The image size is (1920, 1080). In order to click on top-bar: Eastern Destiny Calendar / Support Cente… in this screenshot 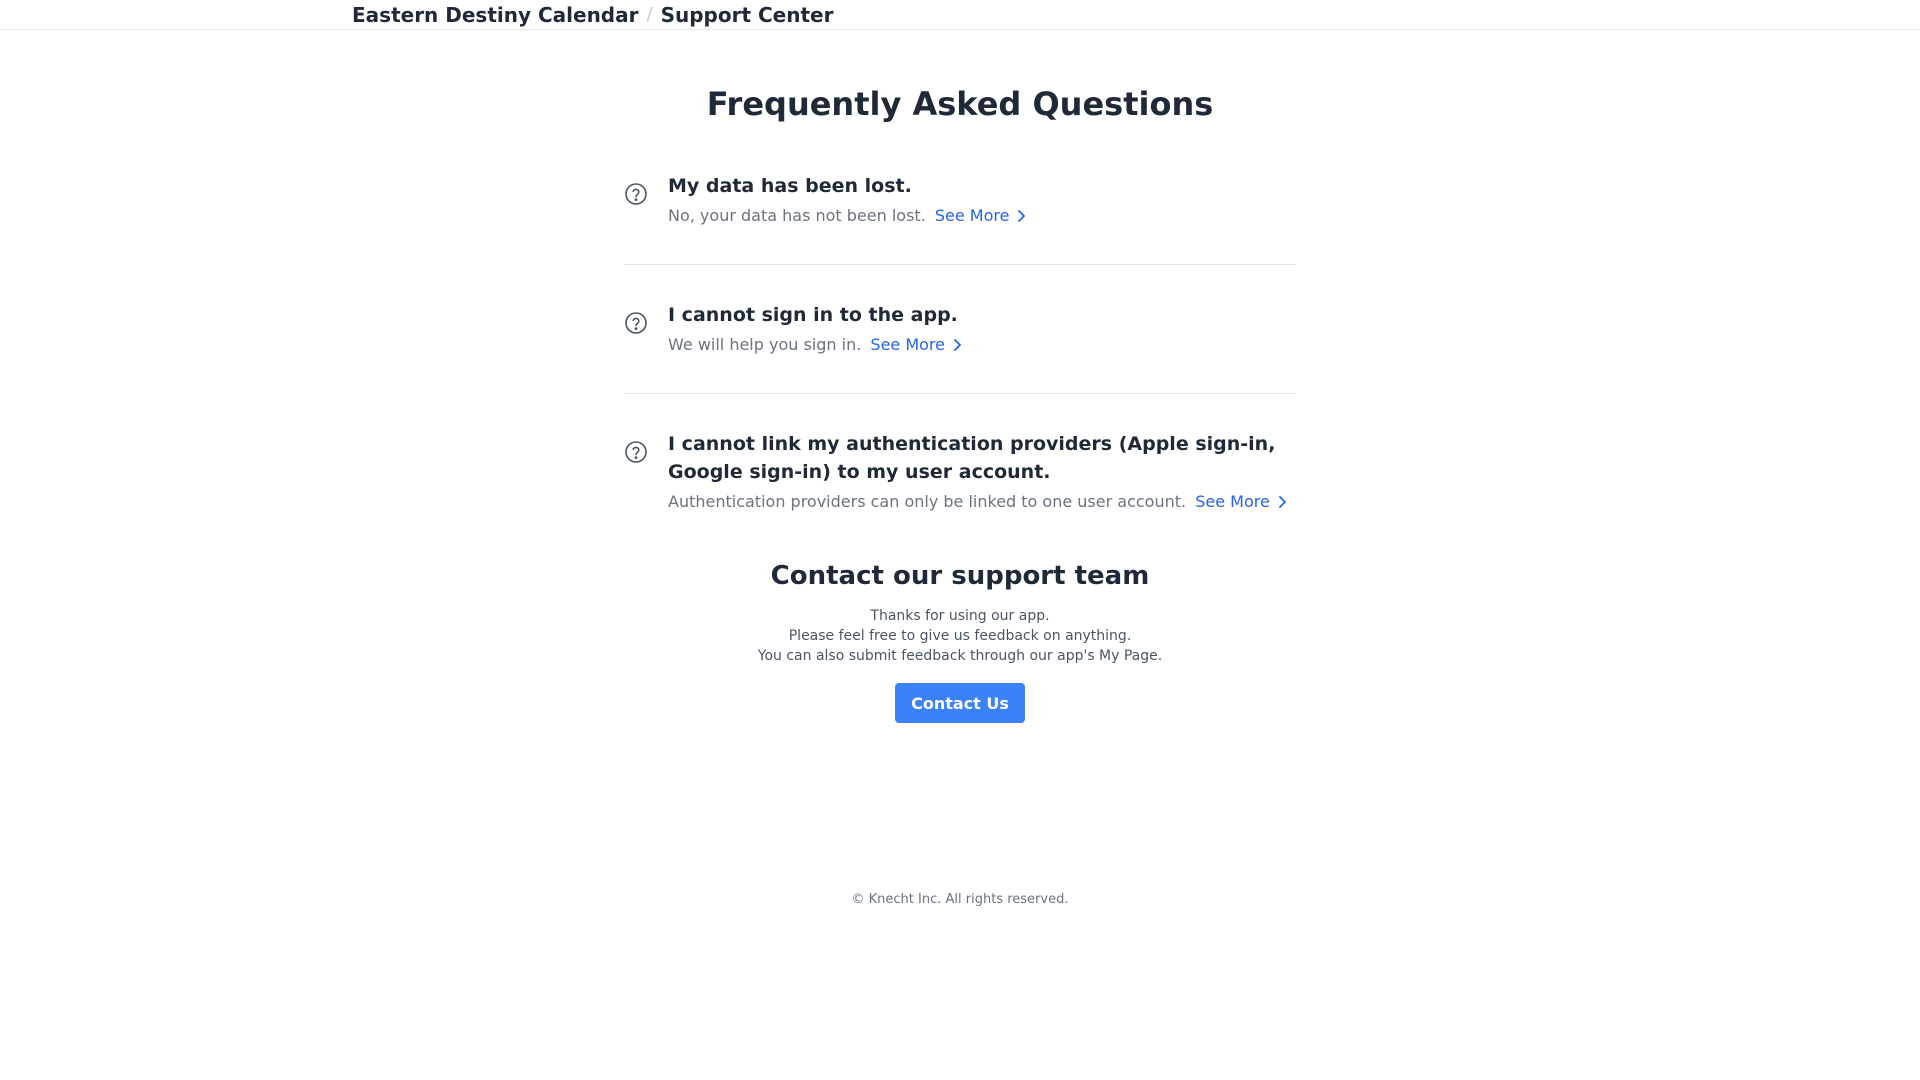, I will do `click(960, 15)`.